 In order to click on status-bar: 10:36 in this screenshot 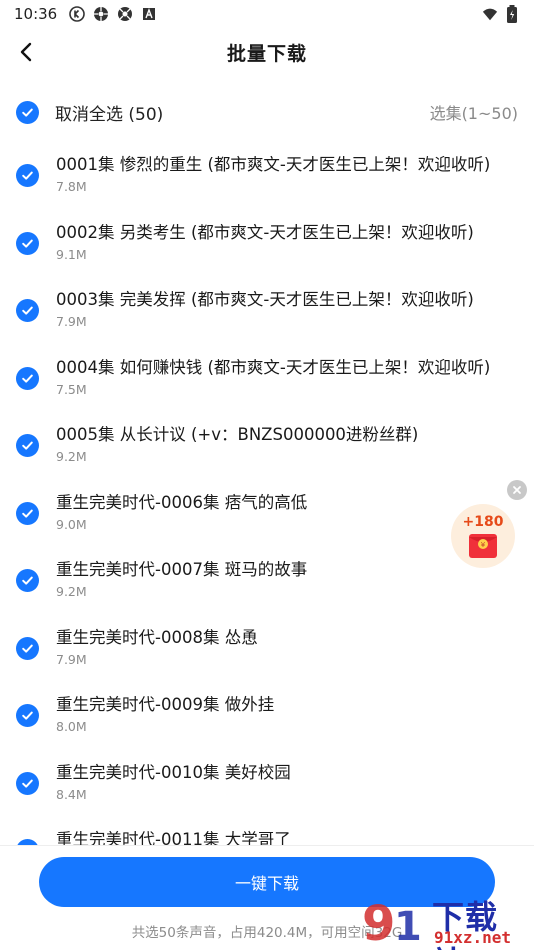, I will do `click(267, 14)`.